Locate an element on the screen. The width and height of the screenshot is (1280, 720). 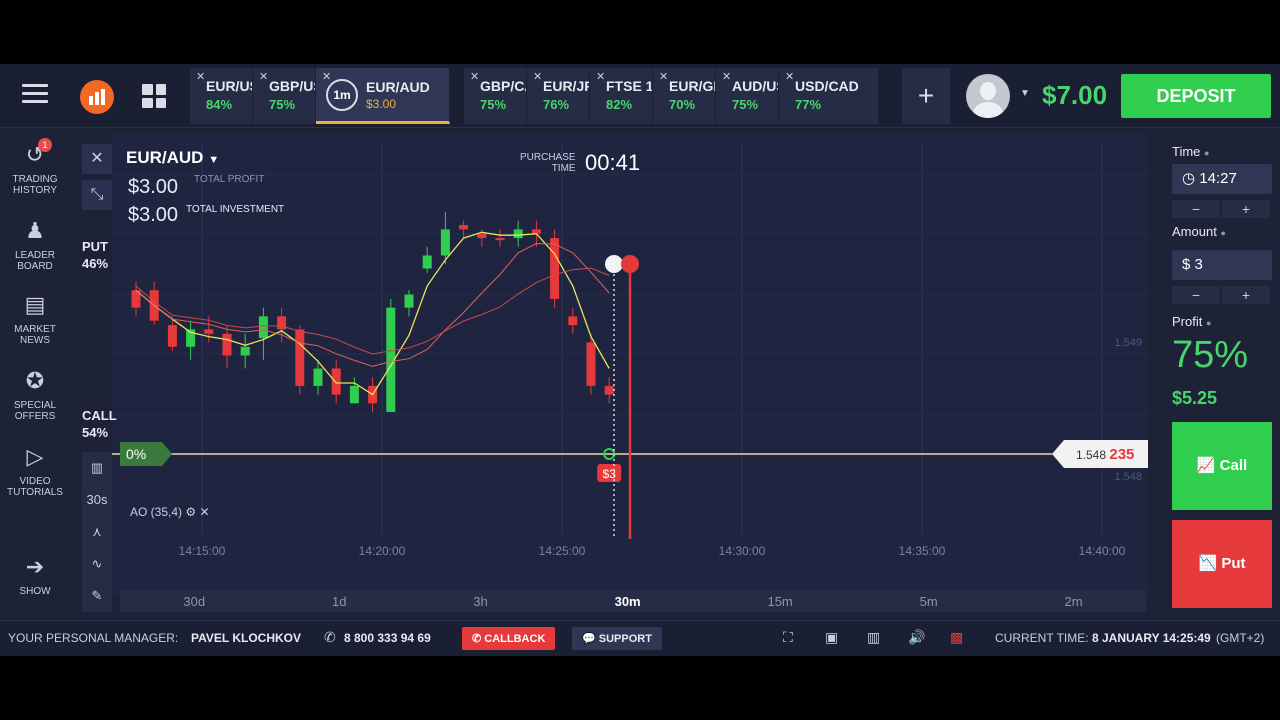
time-increase-button: + is located at coordinates (1246, 209).